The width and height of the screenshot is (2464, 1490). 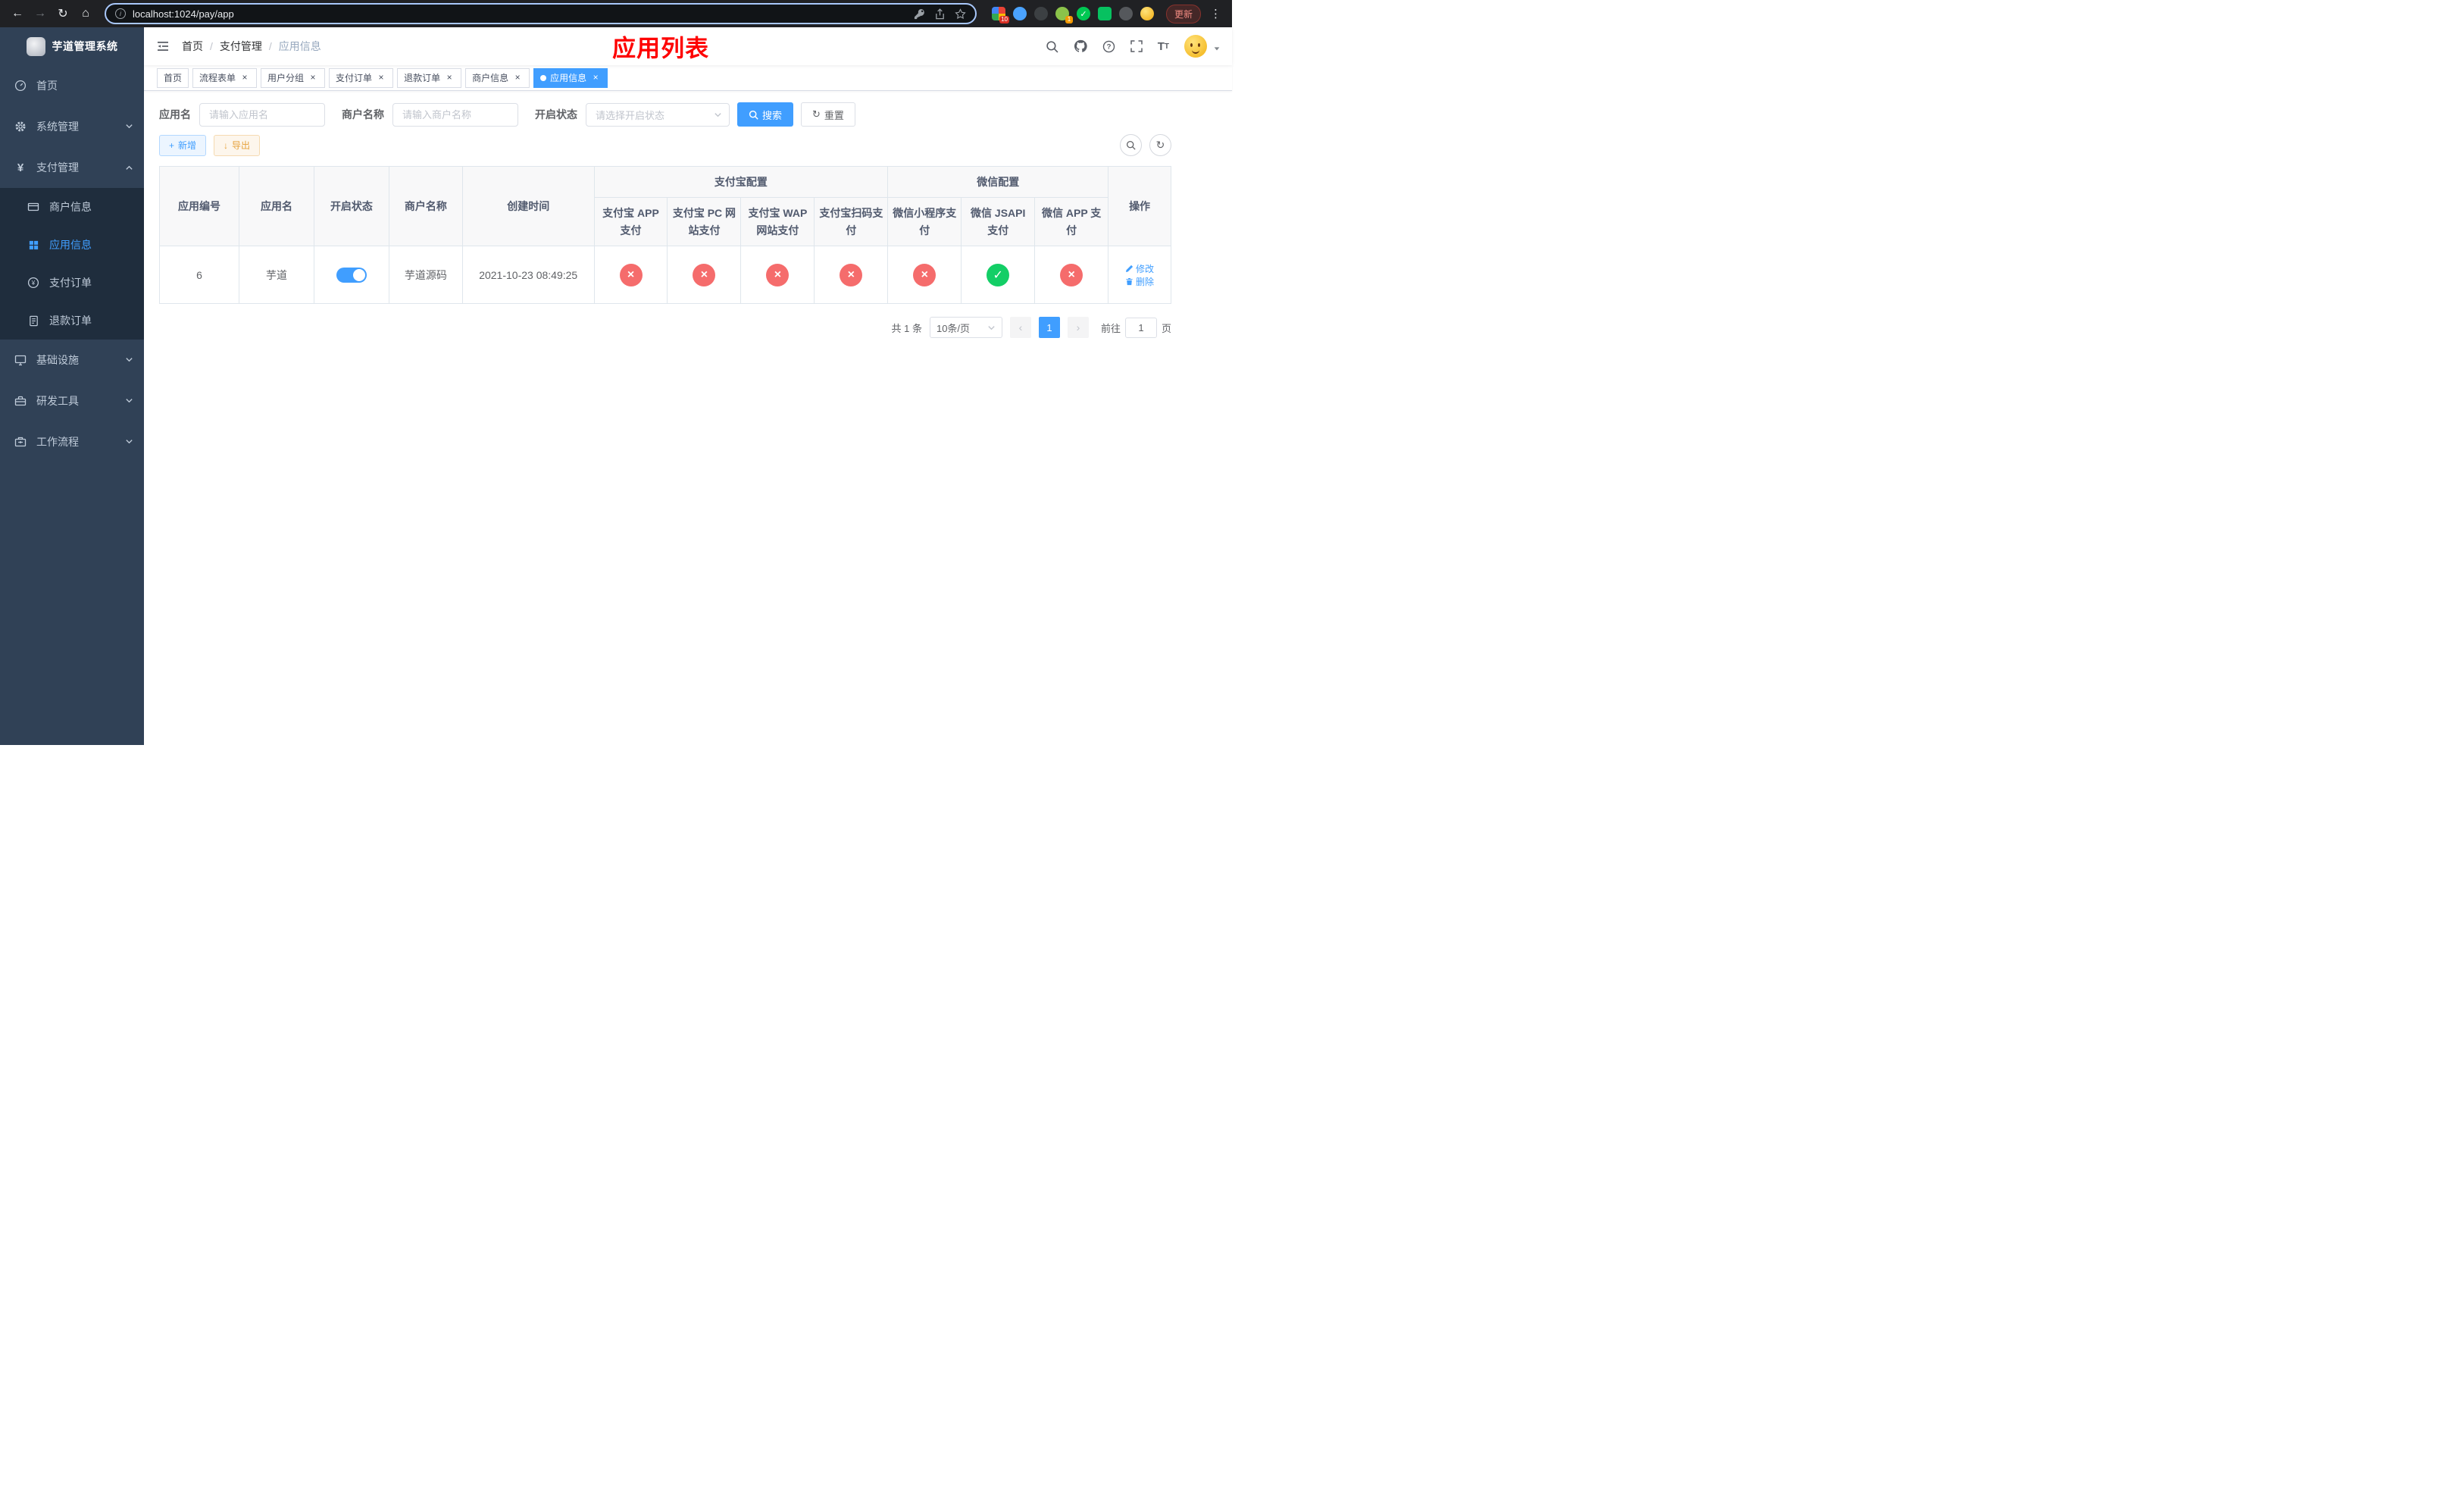 What do you see at coordinates (129, 168) in the screenshot?
I see `chevron-up-icon` at bounding box center [129, 168].